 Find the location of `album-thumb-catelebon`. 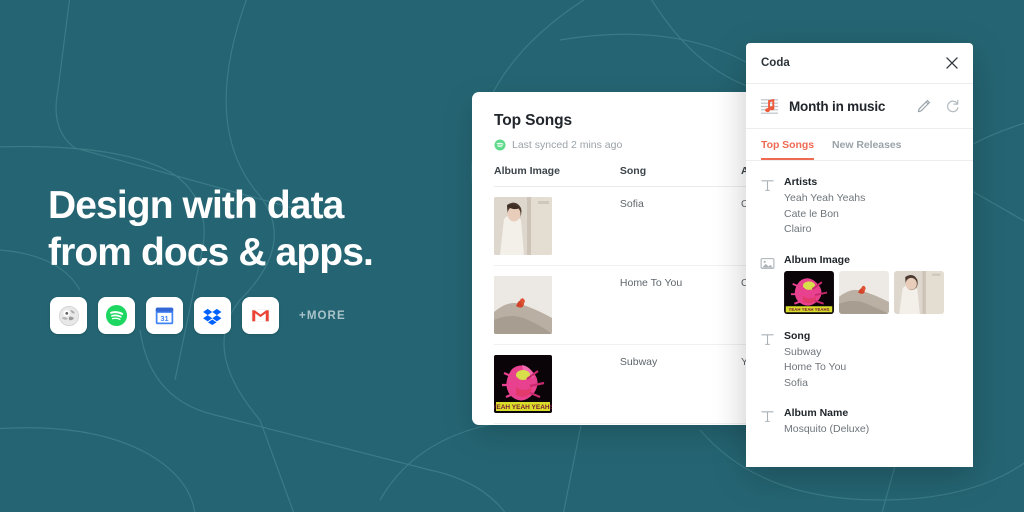

album-thumb-catelebon is located at coordinates (864, 292).